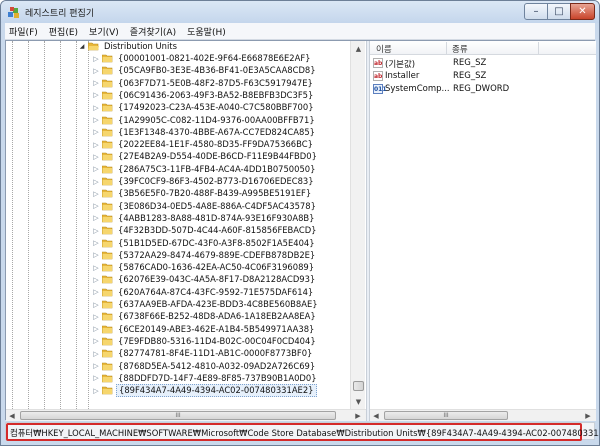  Describe the element at coordinates (203, 83) in the screenshot. I see `tree-node: ▷ {063F7D71-5E0B-48F2-87D5-F63C5917947E}` at that location.